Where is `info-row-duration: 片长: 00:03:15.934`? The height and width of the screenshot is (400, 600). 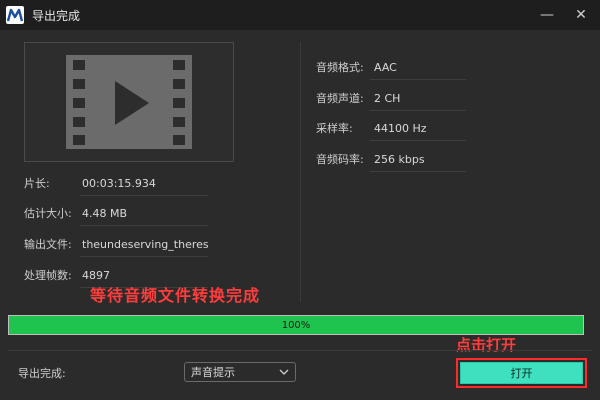 info-row-duration: 片长: 00:03:15.934 is located at coordinates (116, 184).